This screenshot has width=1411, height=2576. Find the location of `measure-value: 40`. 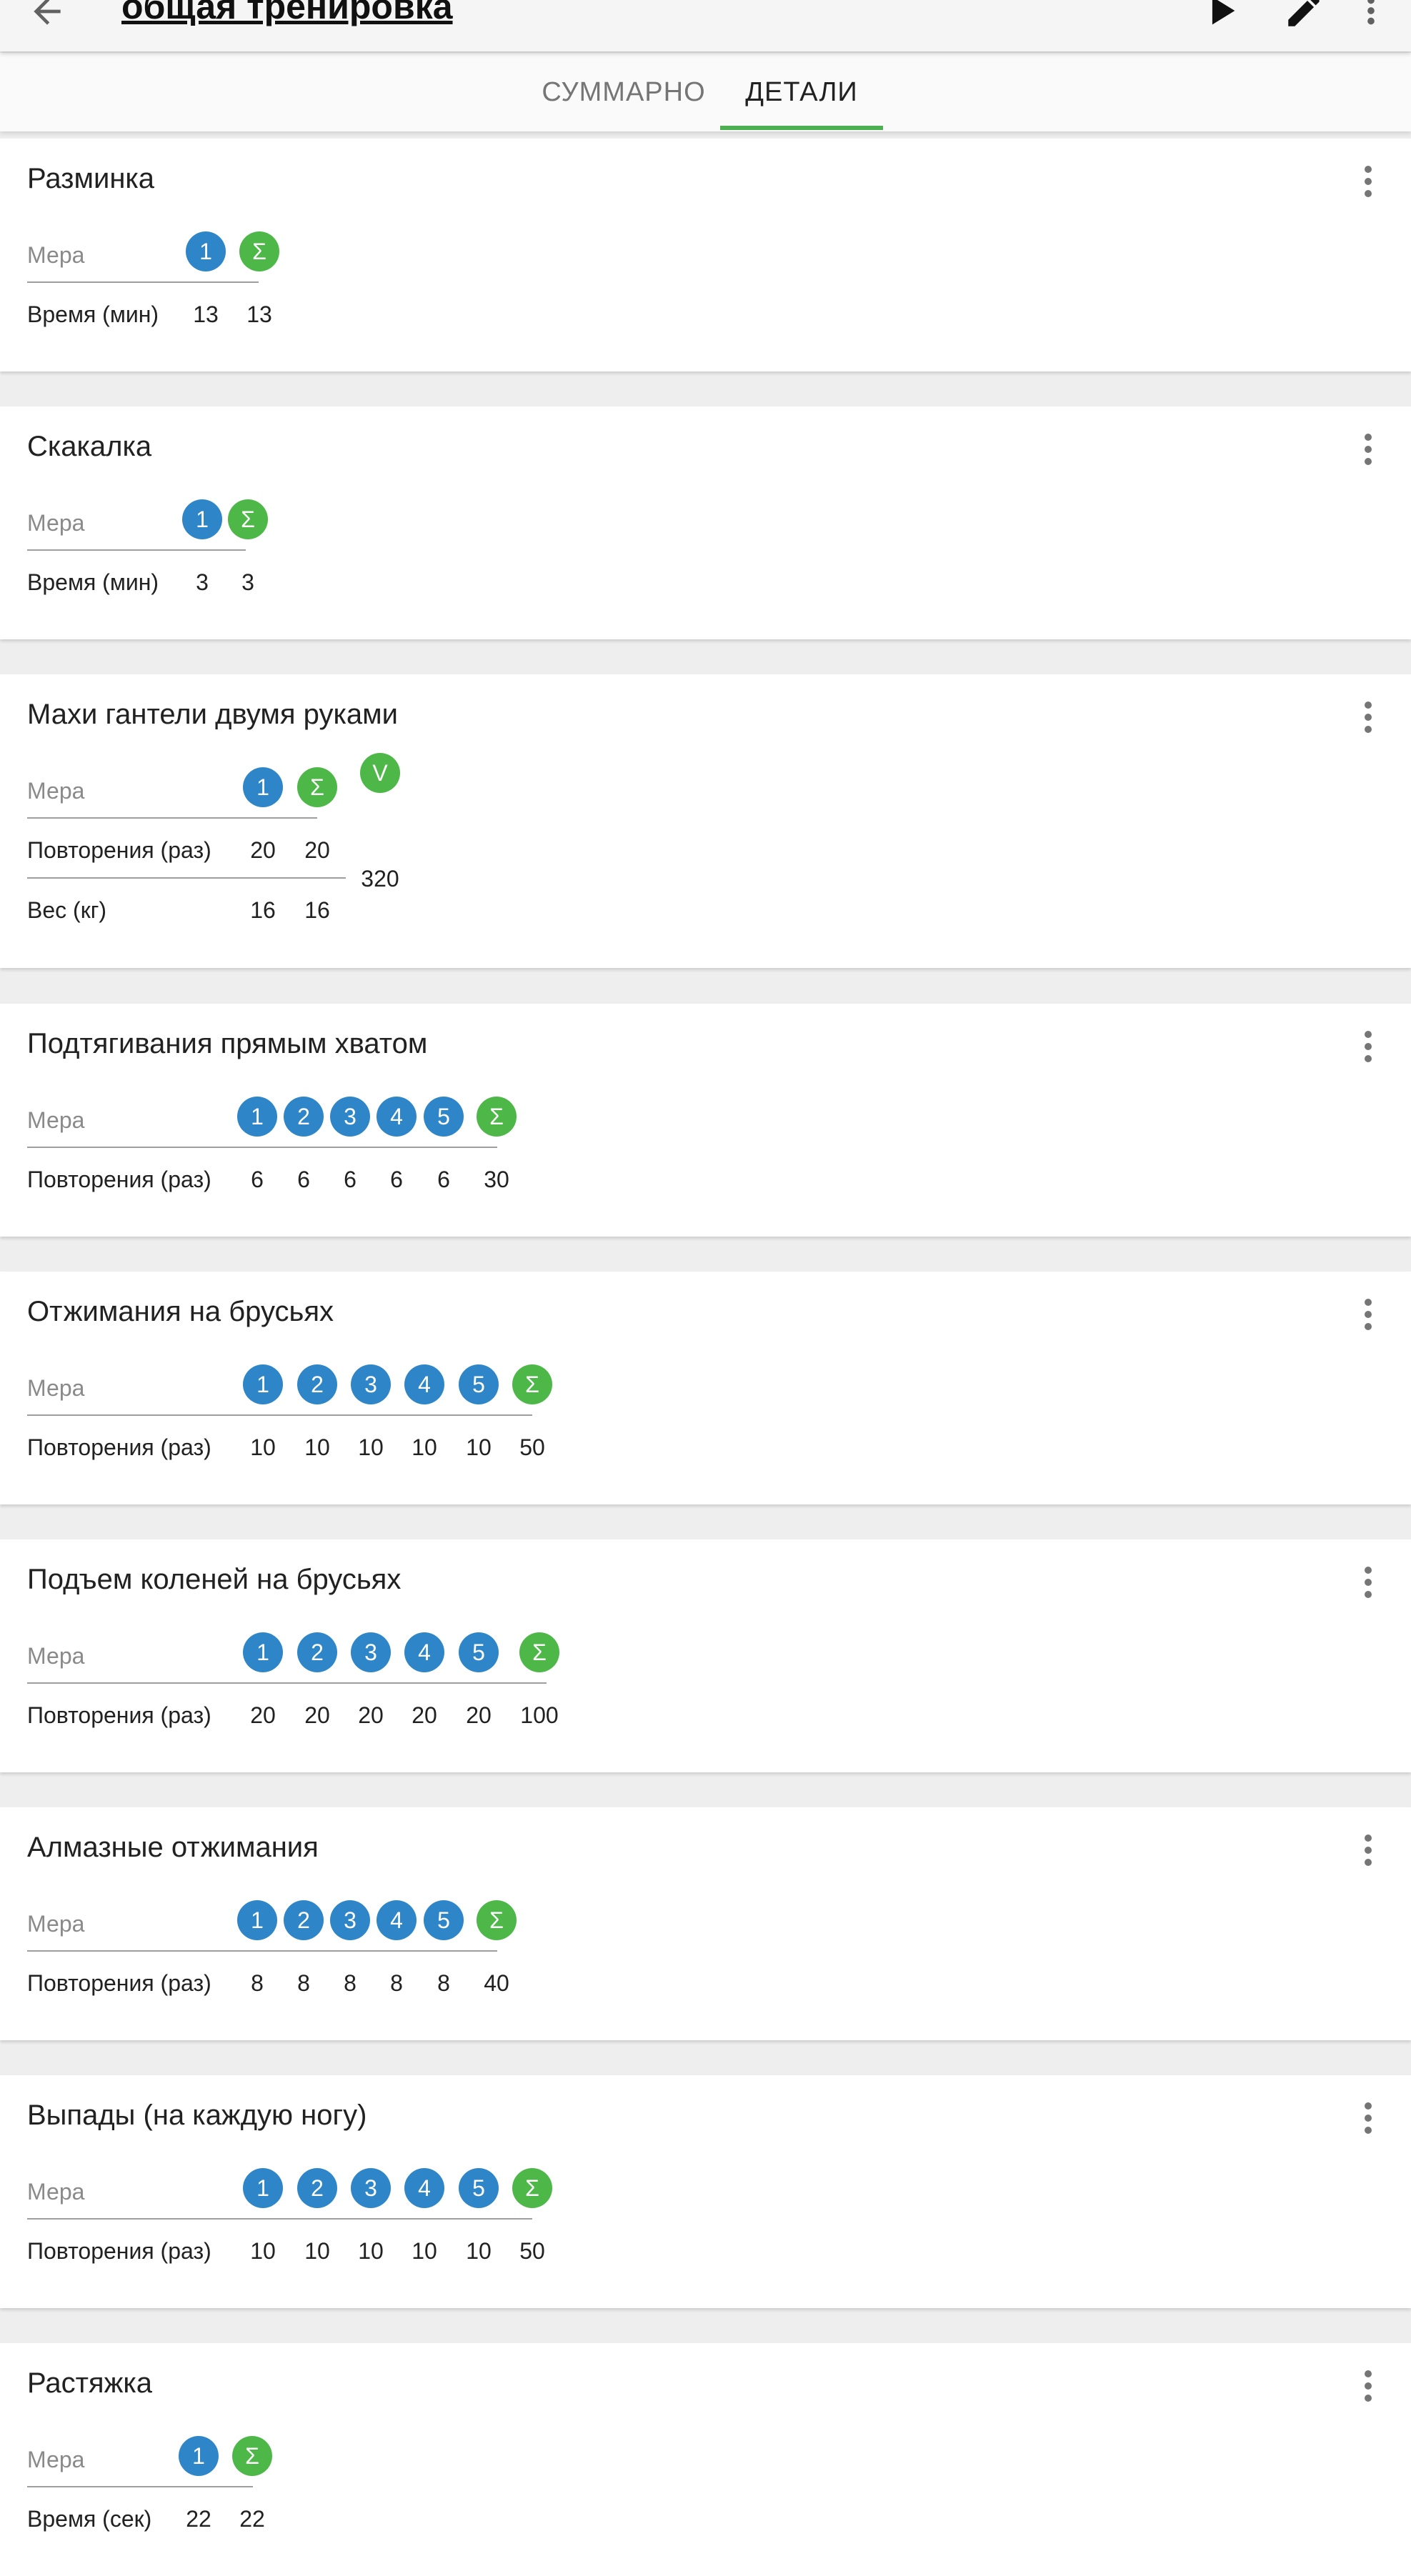

measure-value: 40 is located at coordinates (496, 1983).